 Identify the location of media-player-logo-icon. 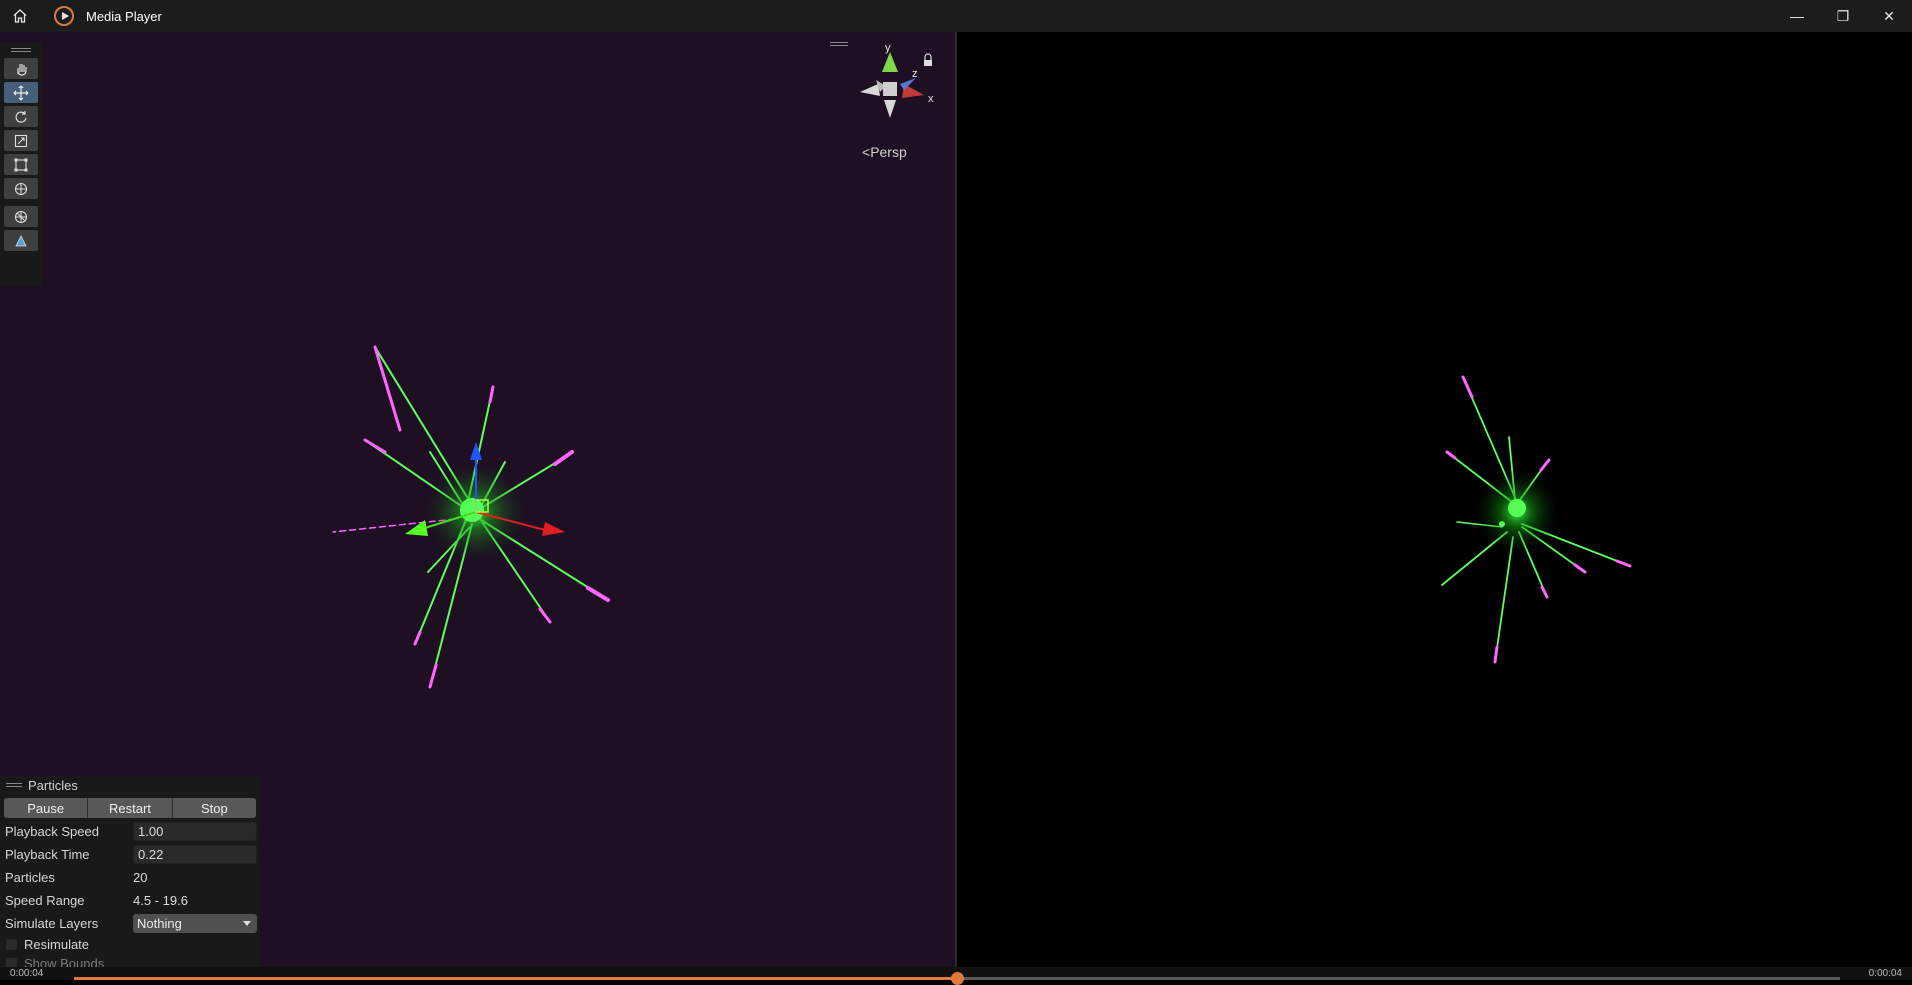
(64, 16).